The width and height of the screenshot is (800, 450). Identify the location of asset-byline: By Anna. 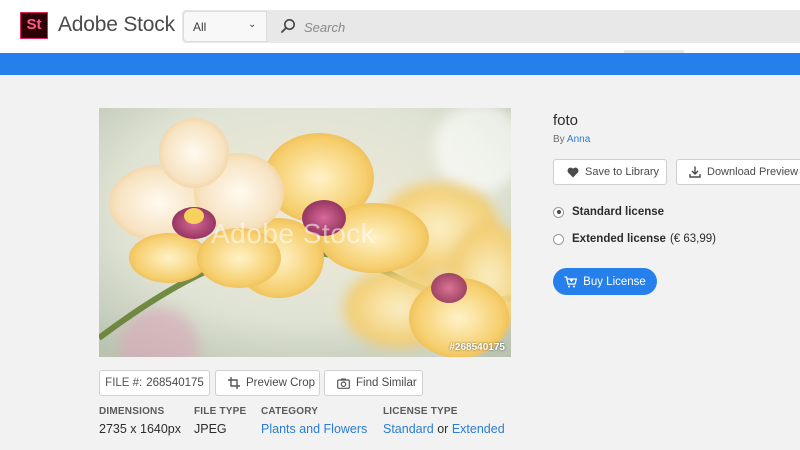
(571, 139).